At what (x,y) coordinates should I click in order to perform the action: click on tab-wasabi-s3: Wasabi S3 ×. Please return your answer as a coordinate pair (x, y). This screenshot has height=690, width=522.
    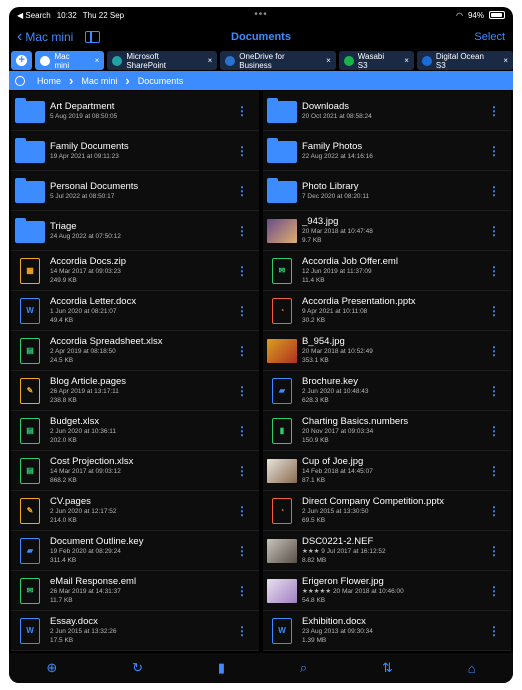
    Looking at the image, I should click on (376, 60).